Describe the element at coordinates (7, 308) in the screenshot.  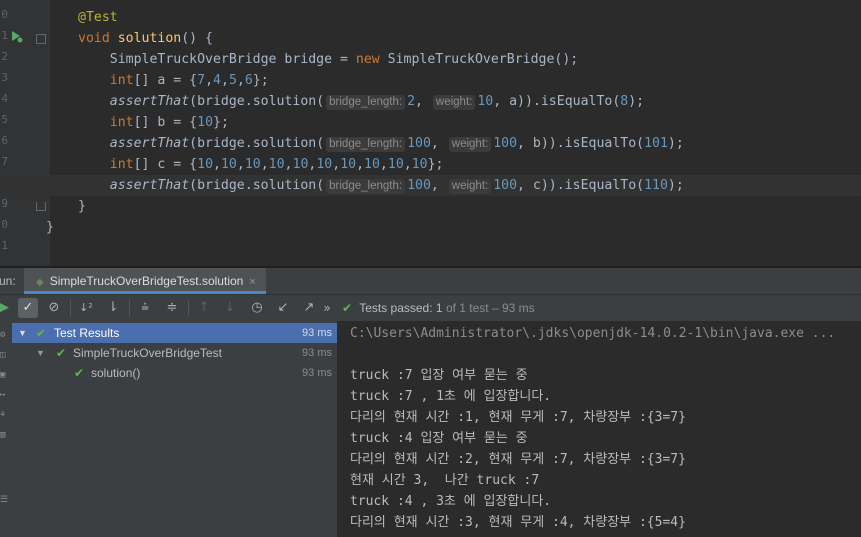
I see `rerun-icon: ▶` at that location.